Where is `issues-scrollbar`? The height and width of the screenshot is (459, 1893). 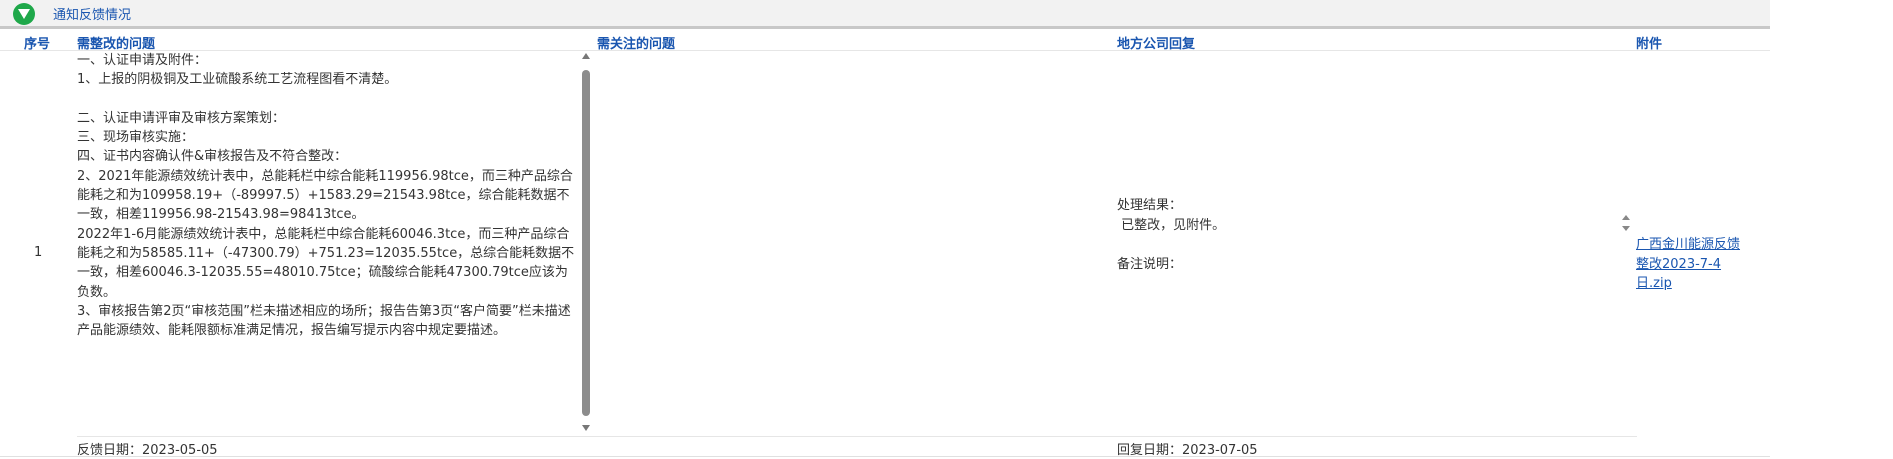
issues-scrollbar is located at coordinates (586, 244).